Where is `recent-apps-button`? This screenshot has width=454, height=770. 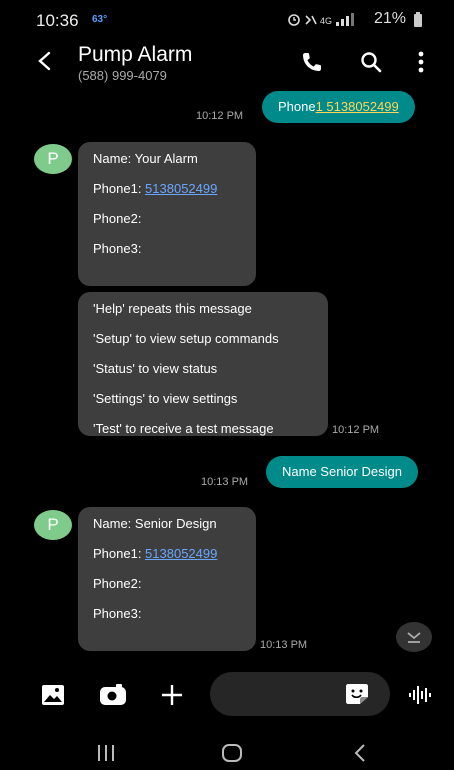
recent-apps-button is located at coordinates (106, 753).